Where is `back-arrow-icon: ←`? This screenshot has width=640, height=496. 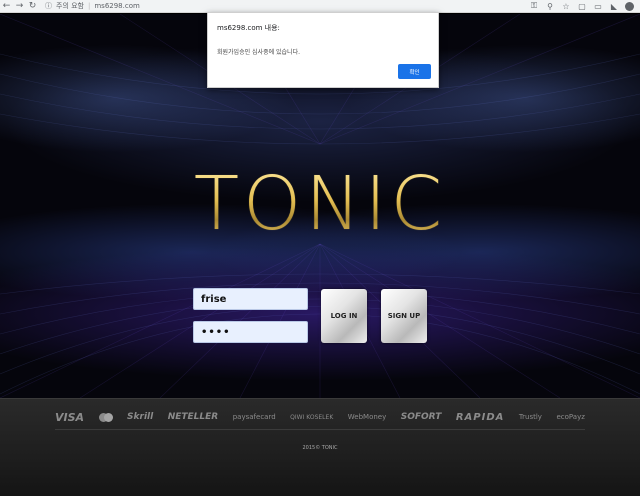
back-arrow-icon: ← is located at coordinates (6, 6).